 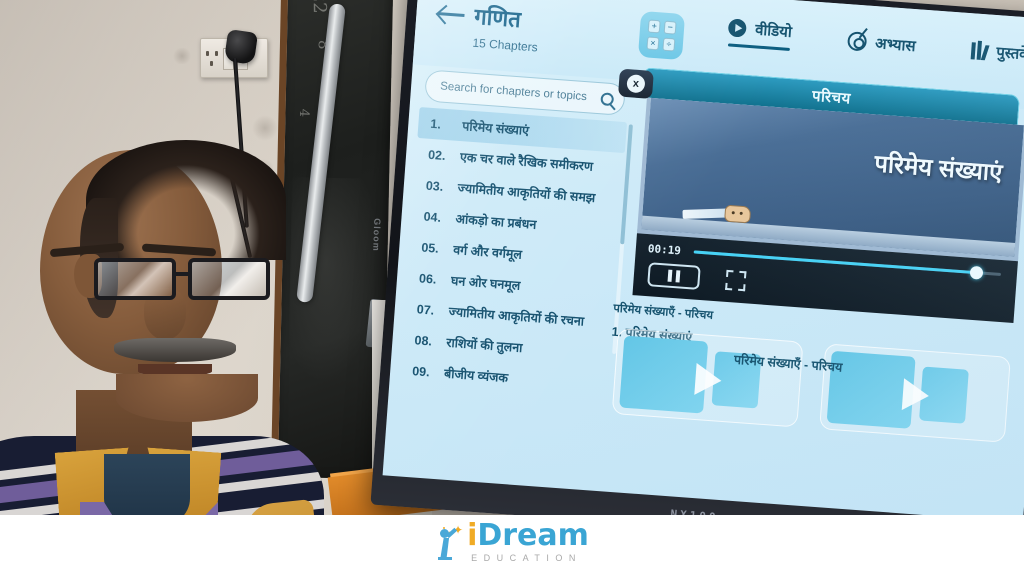 What do you see at coordinates (670, 27) in the screenshot?
I see `calc-key-minus: −` at bounding box center [670, 27].